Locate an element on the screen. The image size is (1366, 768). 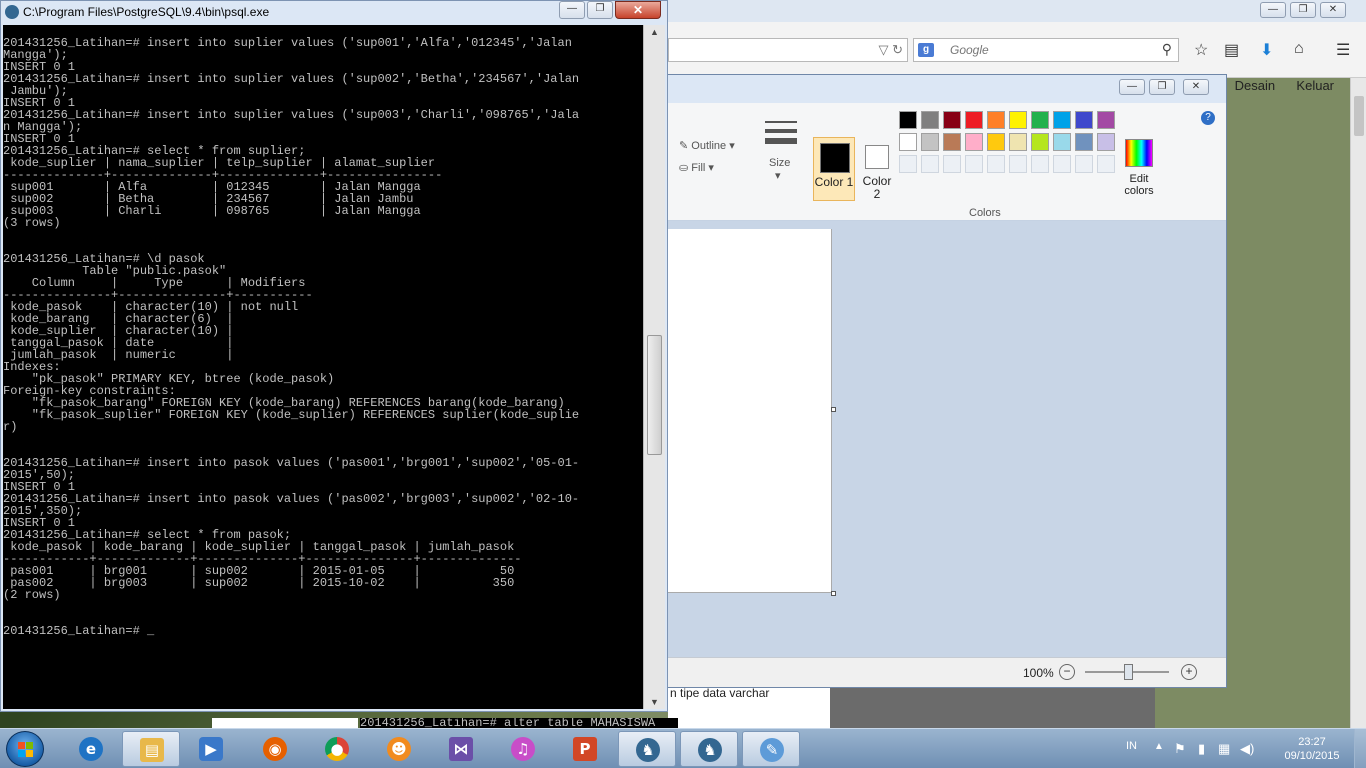
menu-icon: ☰ is located at coordinates (1343, 50).